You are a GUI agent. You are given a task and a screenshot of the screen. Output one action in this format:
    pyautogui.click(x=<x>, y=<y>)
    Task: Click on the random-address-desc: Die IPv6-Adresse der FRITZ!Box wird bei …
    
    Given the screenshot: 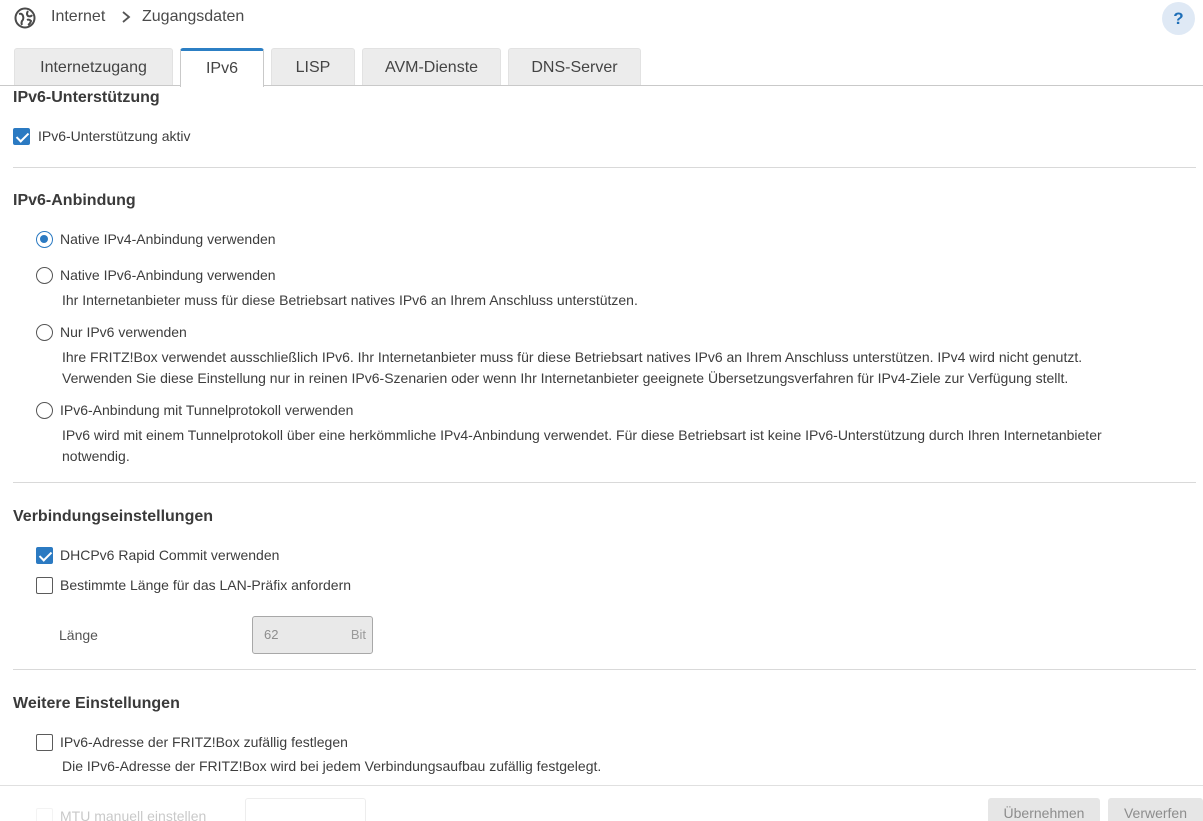 What is the action you would take?
    pyautogui.click(x=332, y=766)
    